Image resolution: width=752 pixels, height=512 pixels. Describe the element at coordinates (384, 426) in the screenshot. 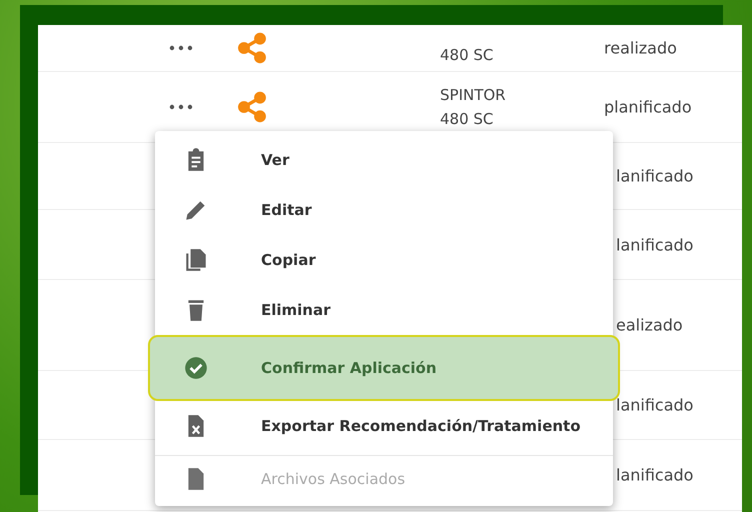

I see `menu-item: Exportar Recomendación/Tratamiento` at that location.